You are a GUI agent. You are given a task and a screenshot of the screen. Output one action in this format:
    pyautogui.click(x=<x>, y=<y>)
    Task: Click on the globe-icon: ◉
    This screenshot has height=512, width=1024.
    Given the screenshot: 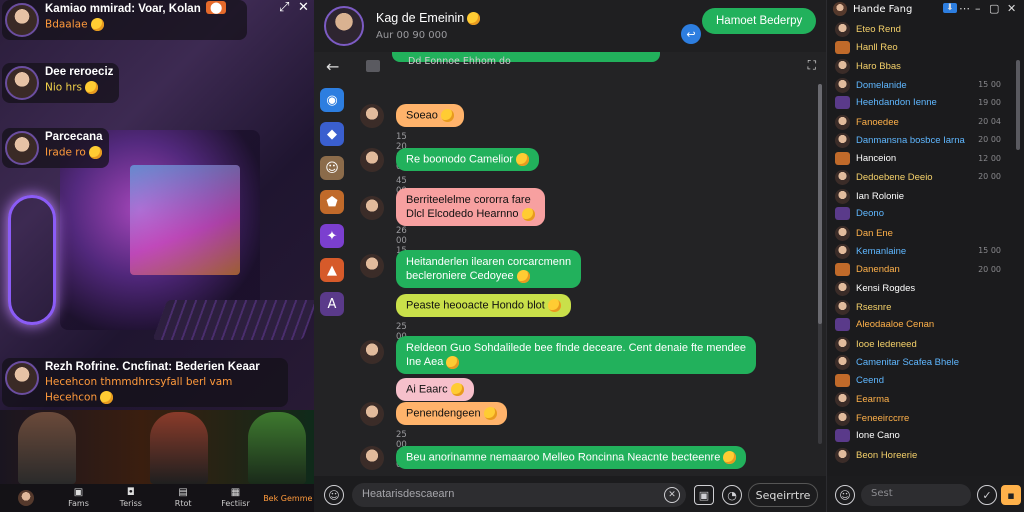 What is the action you would take?
    pyautogui.click(x=332, y=100)
    